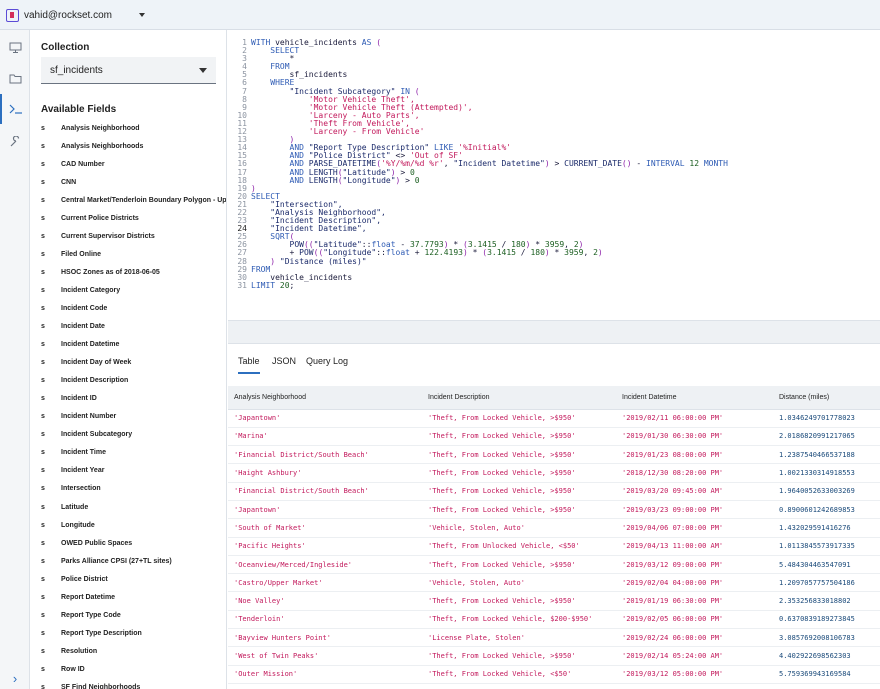 The image size is (880, 689). I want to click on field-item: s Filed Online, so click(128, 254).